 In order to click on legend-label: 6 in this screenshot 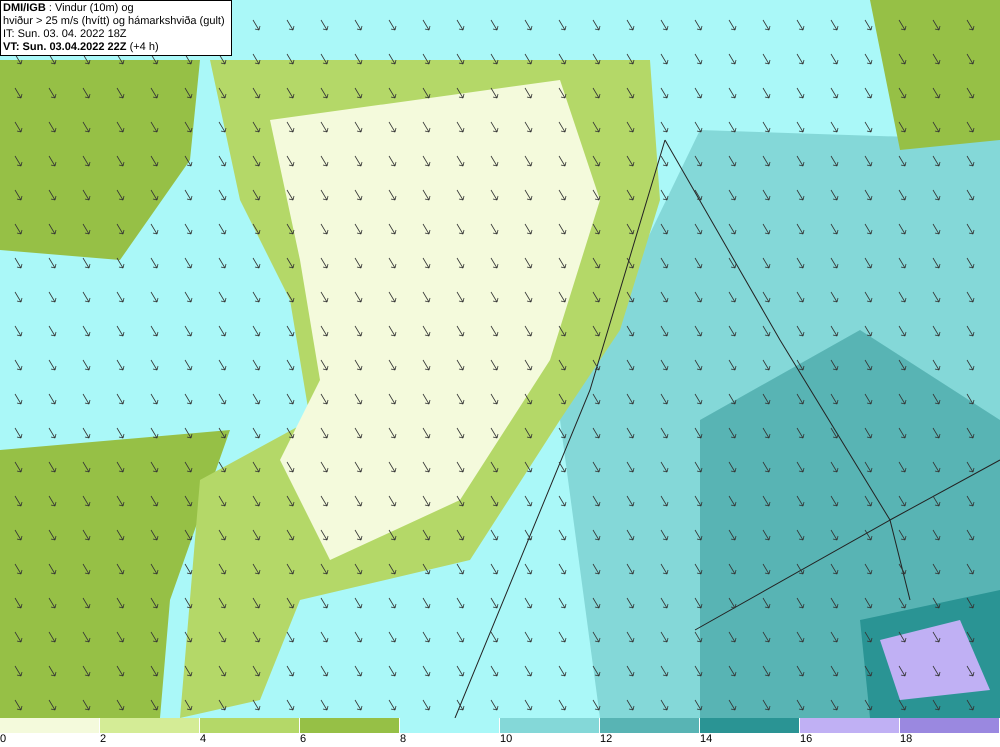, I will do `click(303, 739)`.